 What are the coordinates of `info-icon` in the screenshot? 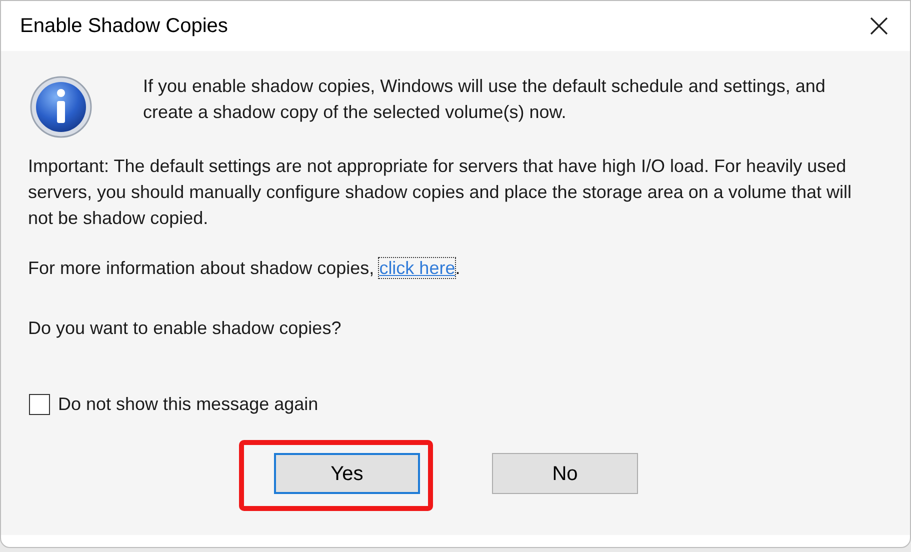 It's located at (61, 107).